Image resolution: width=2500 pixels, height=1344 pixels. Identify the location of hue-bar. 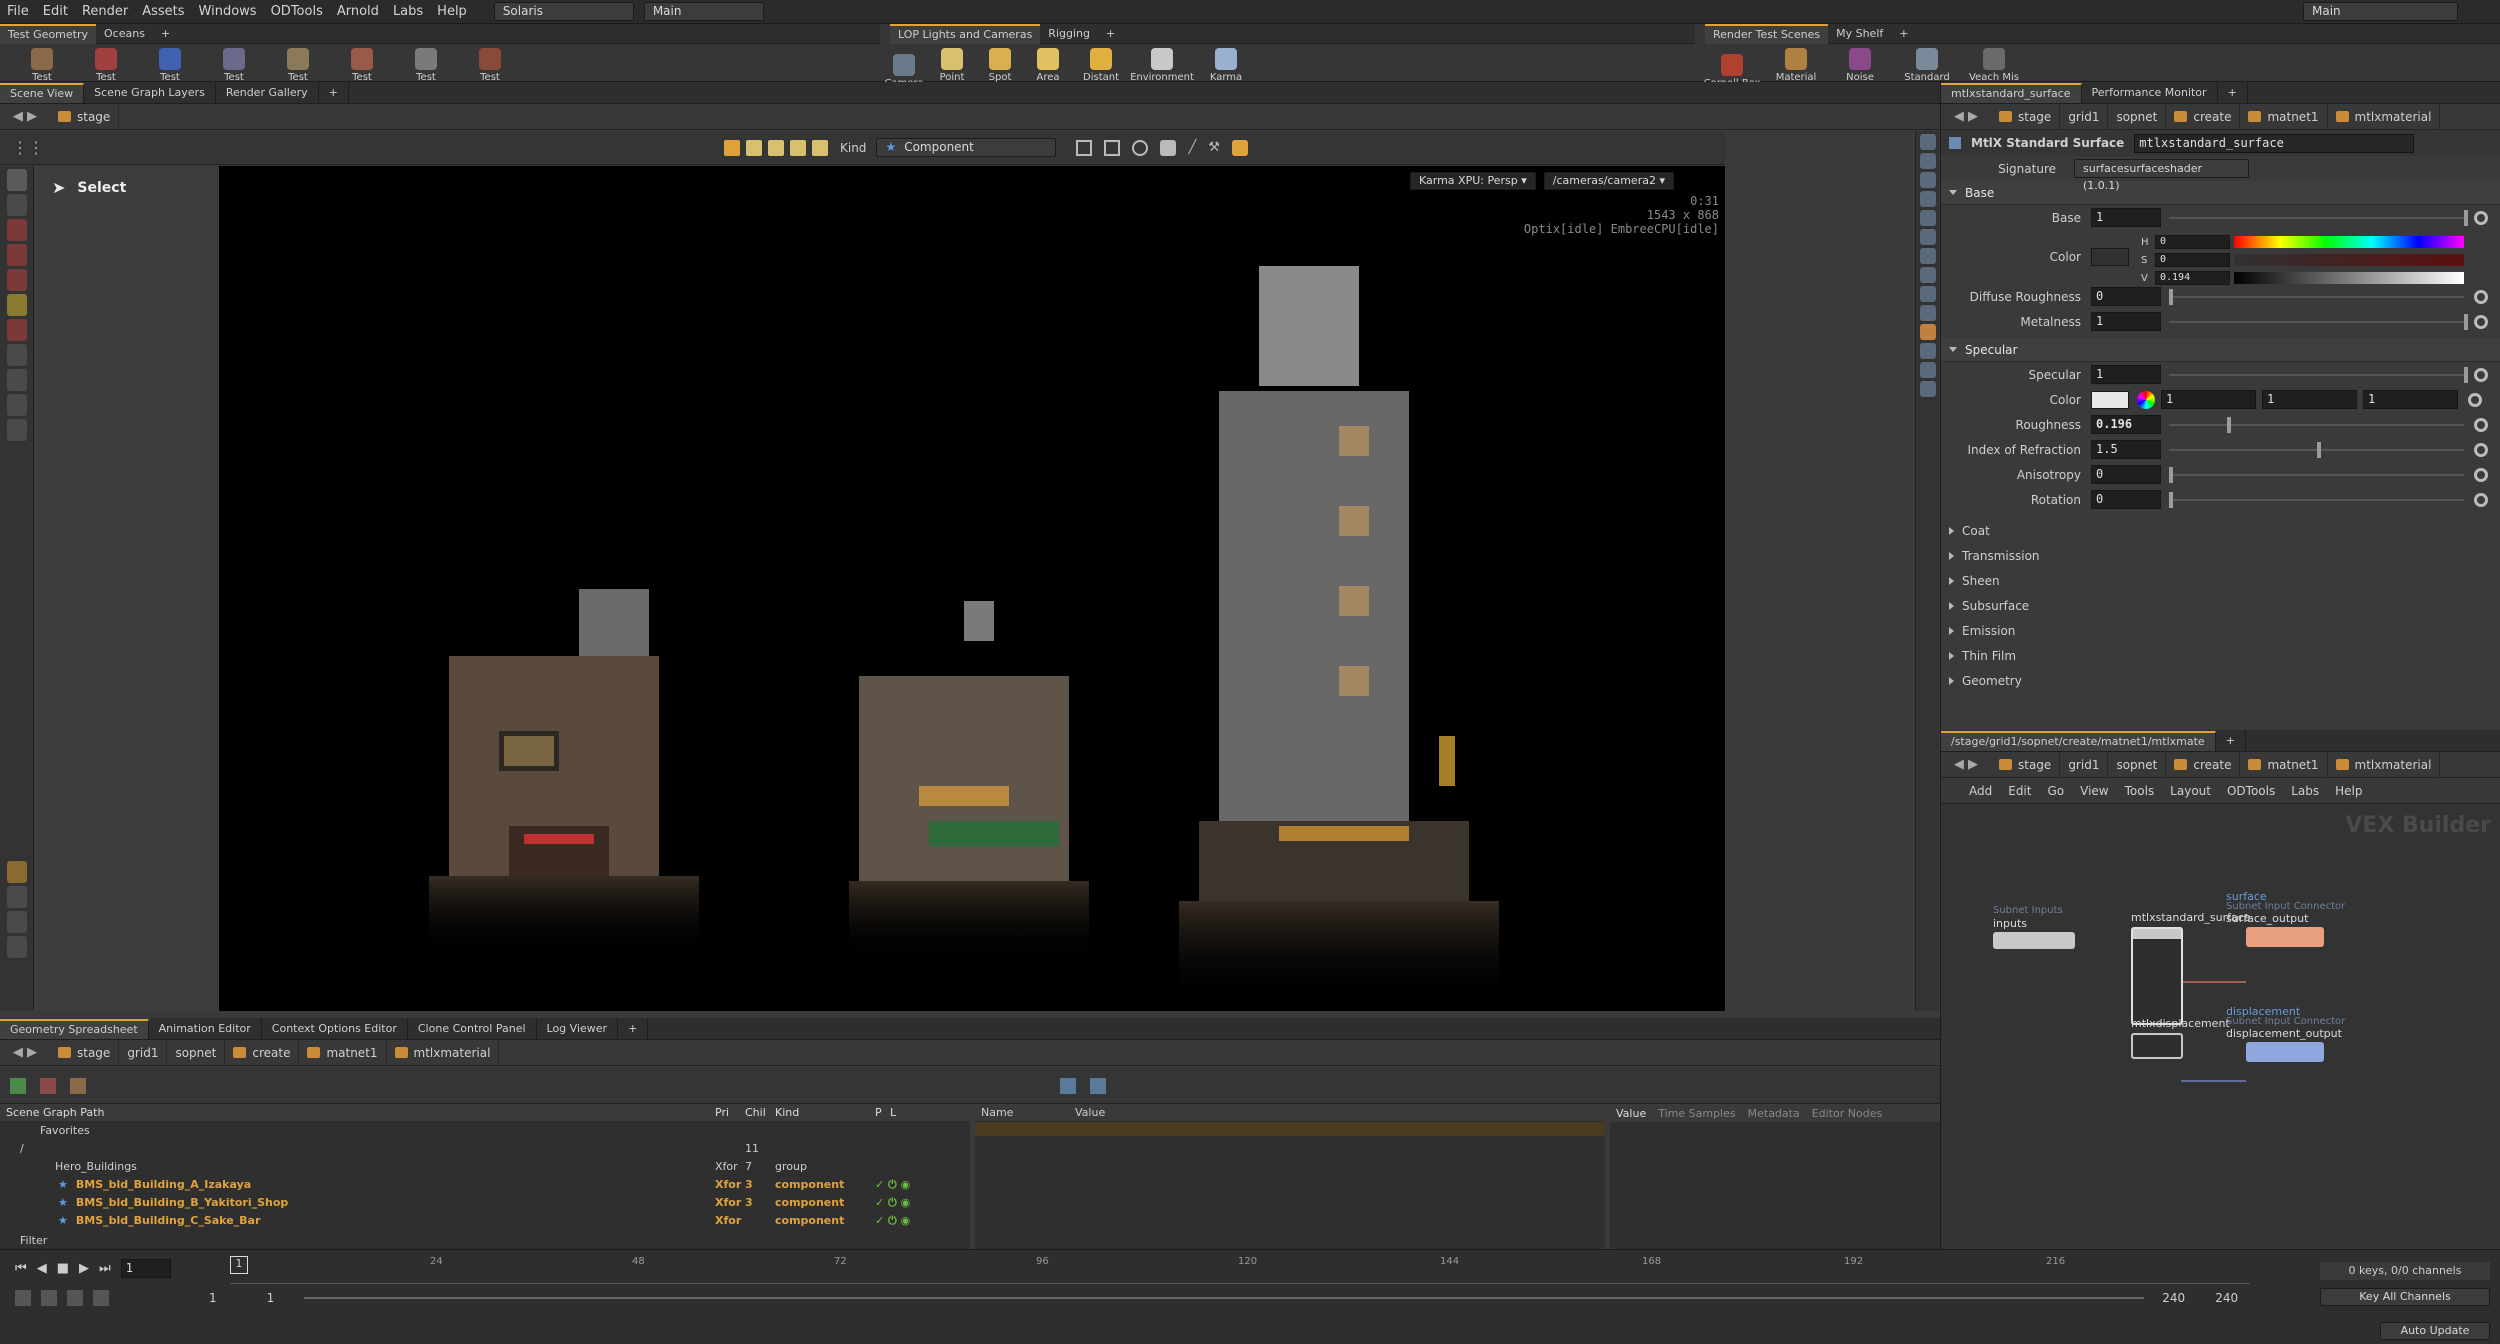
(2349, 242).